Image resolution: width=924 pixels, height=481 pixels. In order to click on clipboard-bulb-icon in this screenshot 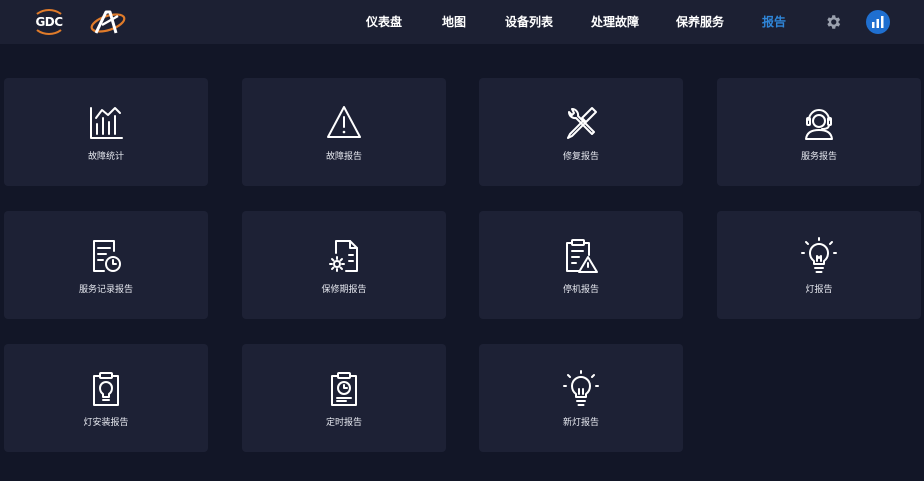, I will do `click(106, 389)`.